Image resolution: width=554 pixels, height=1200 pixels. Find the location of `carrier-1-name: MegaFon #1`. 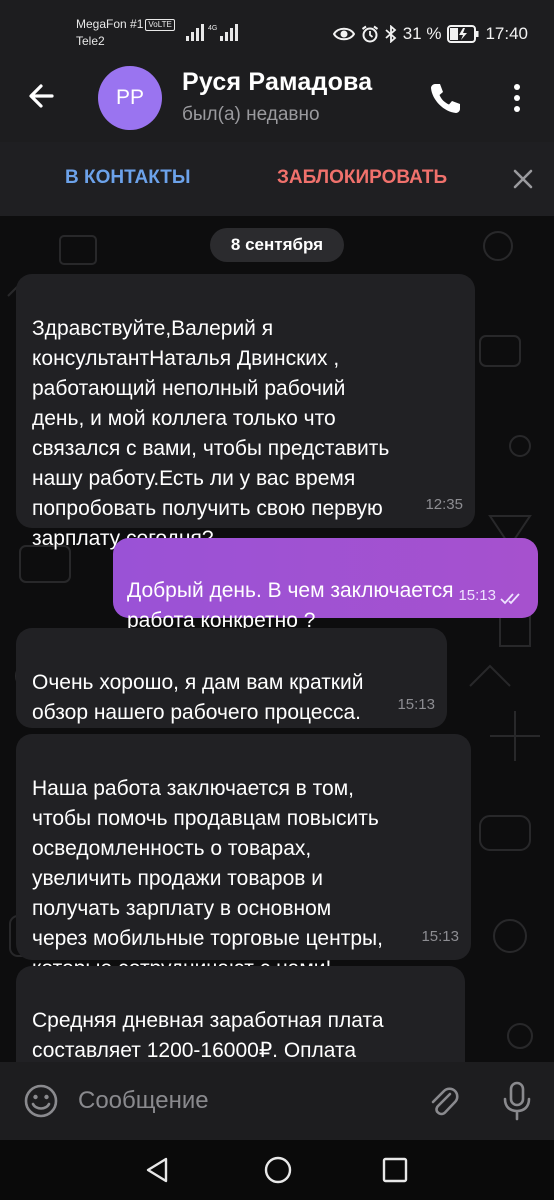

carrier-1-name: MegaFon #1 is located at coordinates (110, 24).